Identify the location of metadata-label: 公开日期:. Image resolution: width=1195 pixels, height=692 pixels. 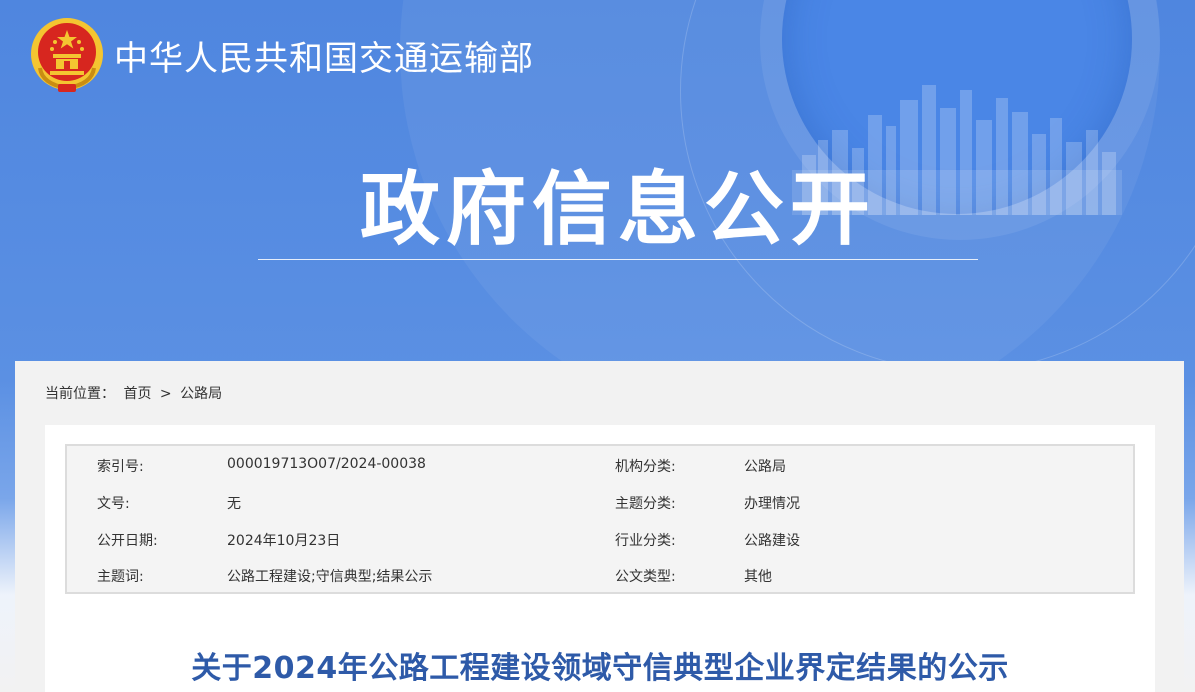
(127, 541).